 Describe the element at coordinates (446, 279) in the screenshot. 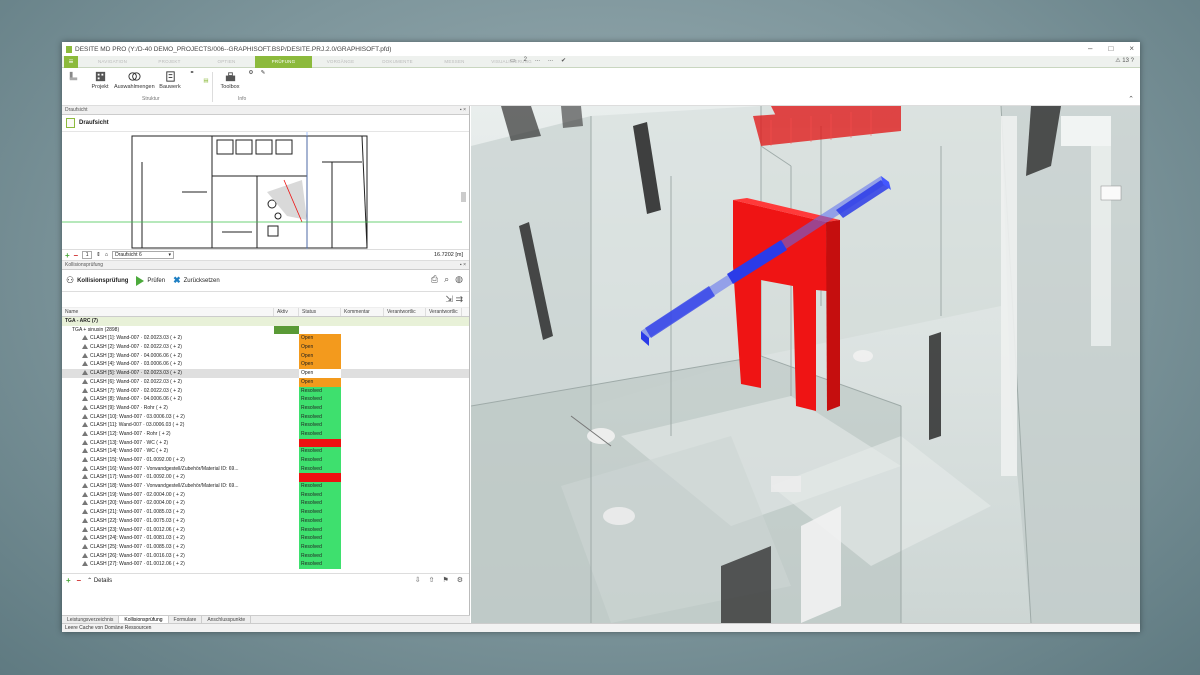

I see `search-report-icon: ⌕` at that location.